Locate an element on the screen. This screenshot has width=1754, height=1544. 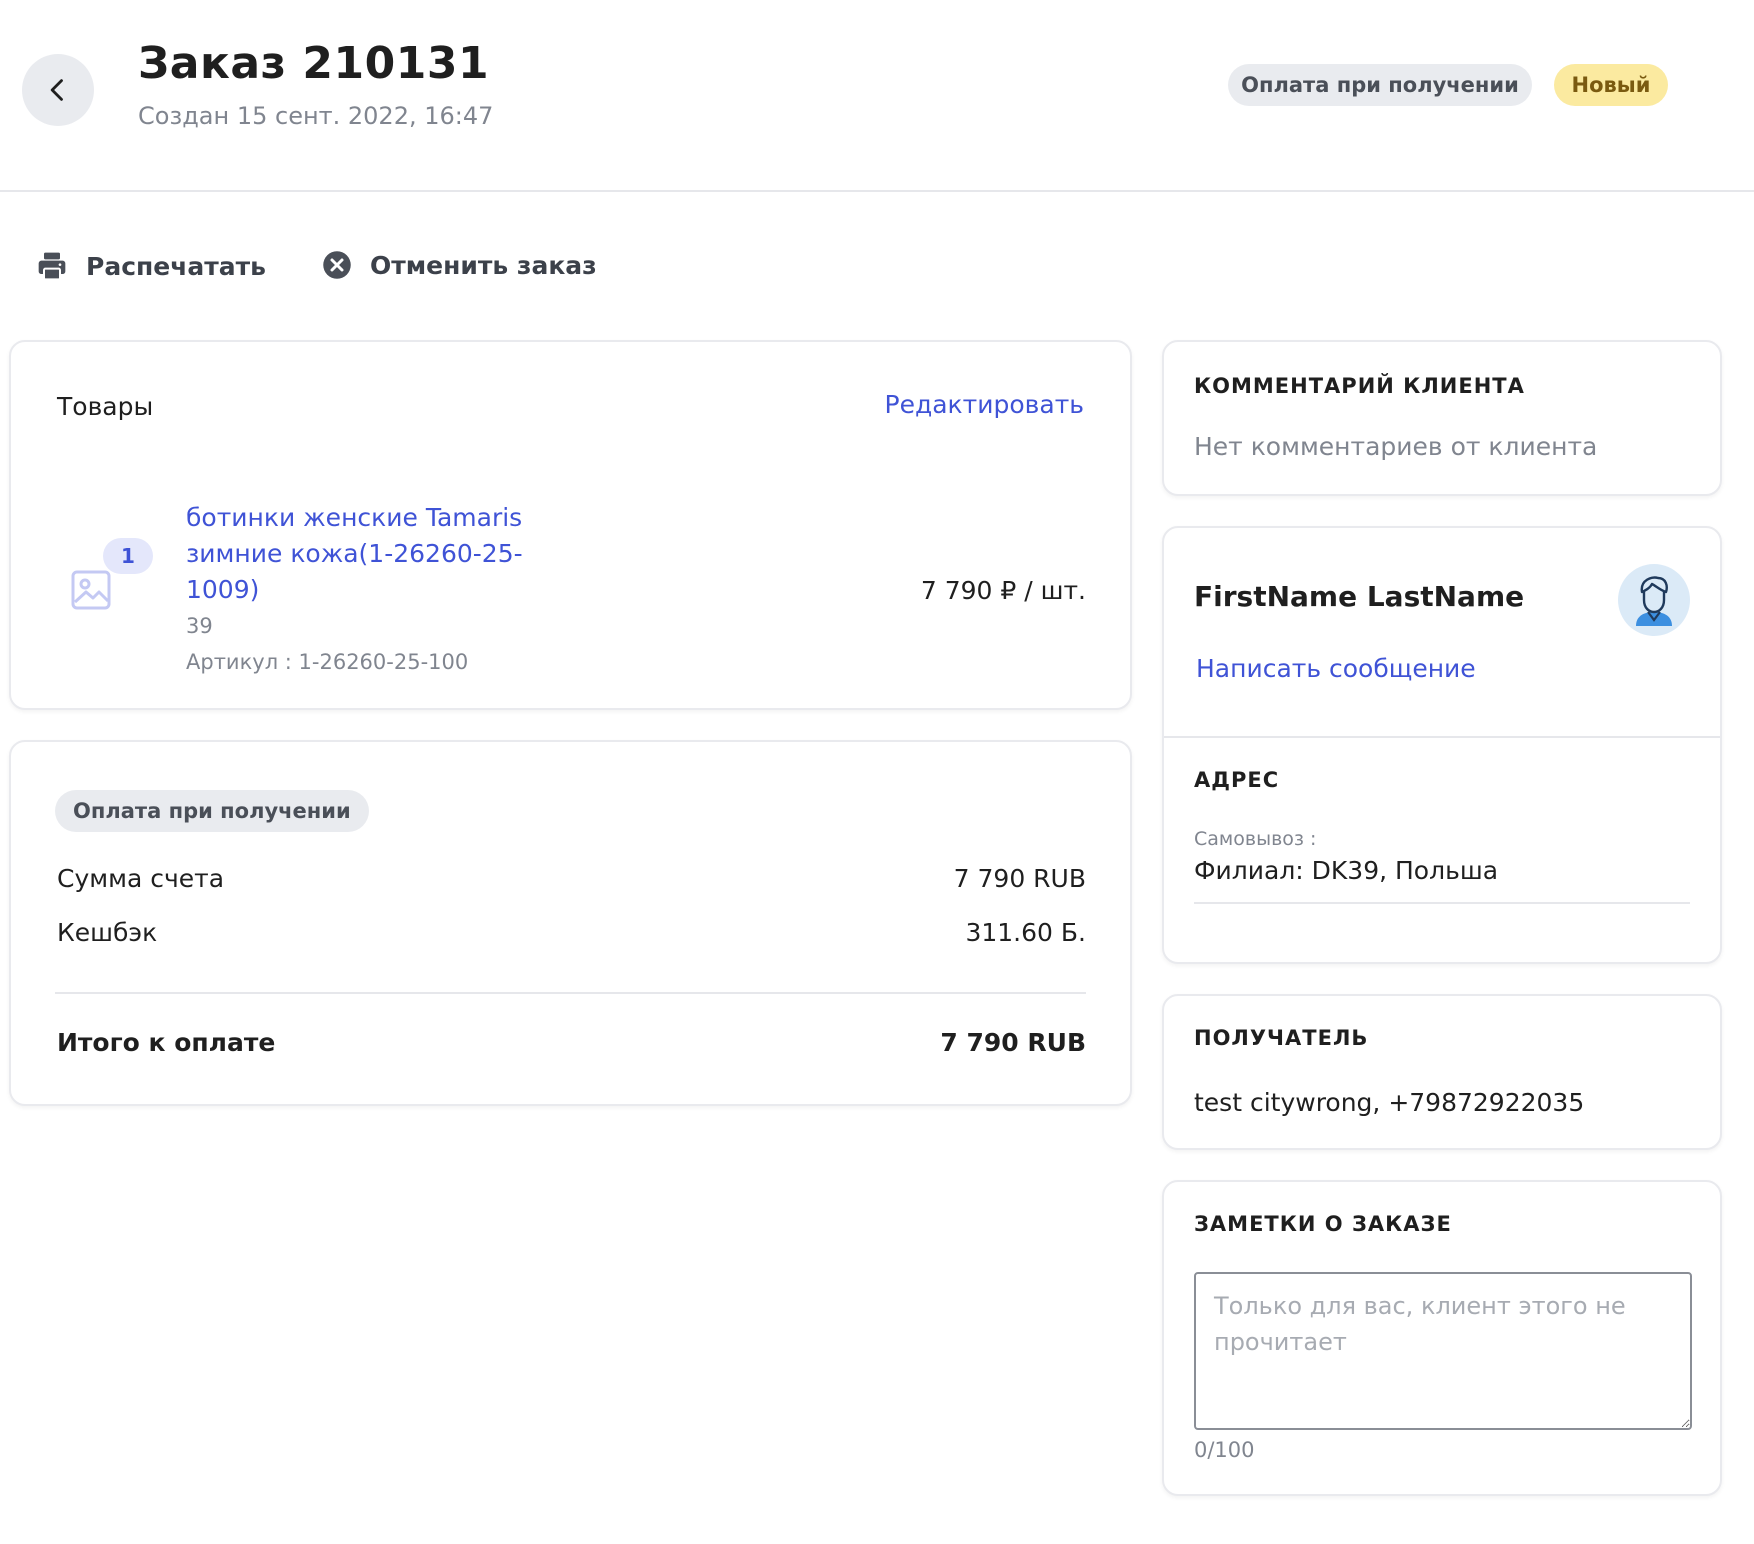
address-value: Филиал: DK39, Польша is located at coordinates (1346, 870).